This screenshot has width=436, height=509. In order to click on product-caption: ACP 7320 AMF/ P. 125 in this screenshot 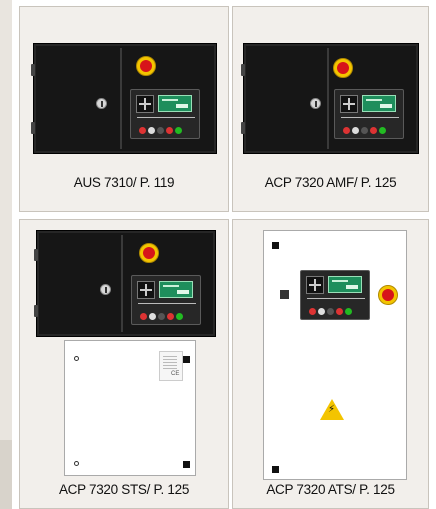, I will do `click(330, 182)`.